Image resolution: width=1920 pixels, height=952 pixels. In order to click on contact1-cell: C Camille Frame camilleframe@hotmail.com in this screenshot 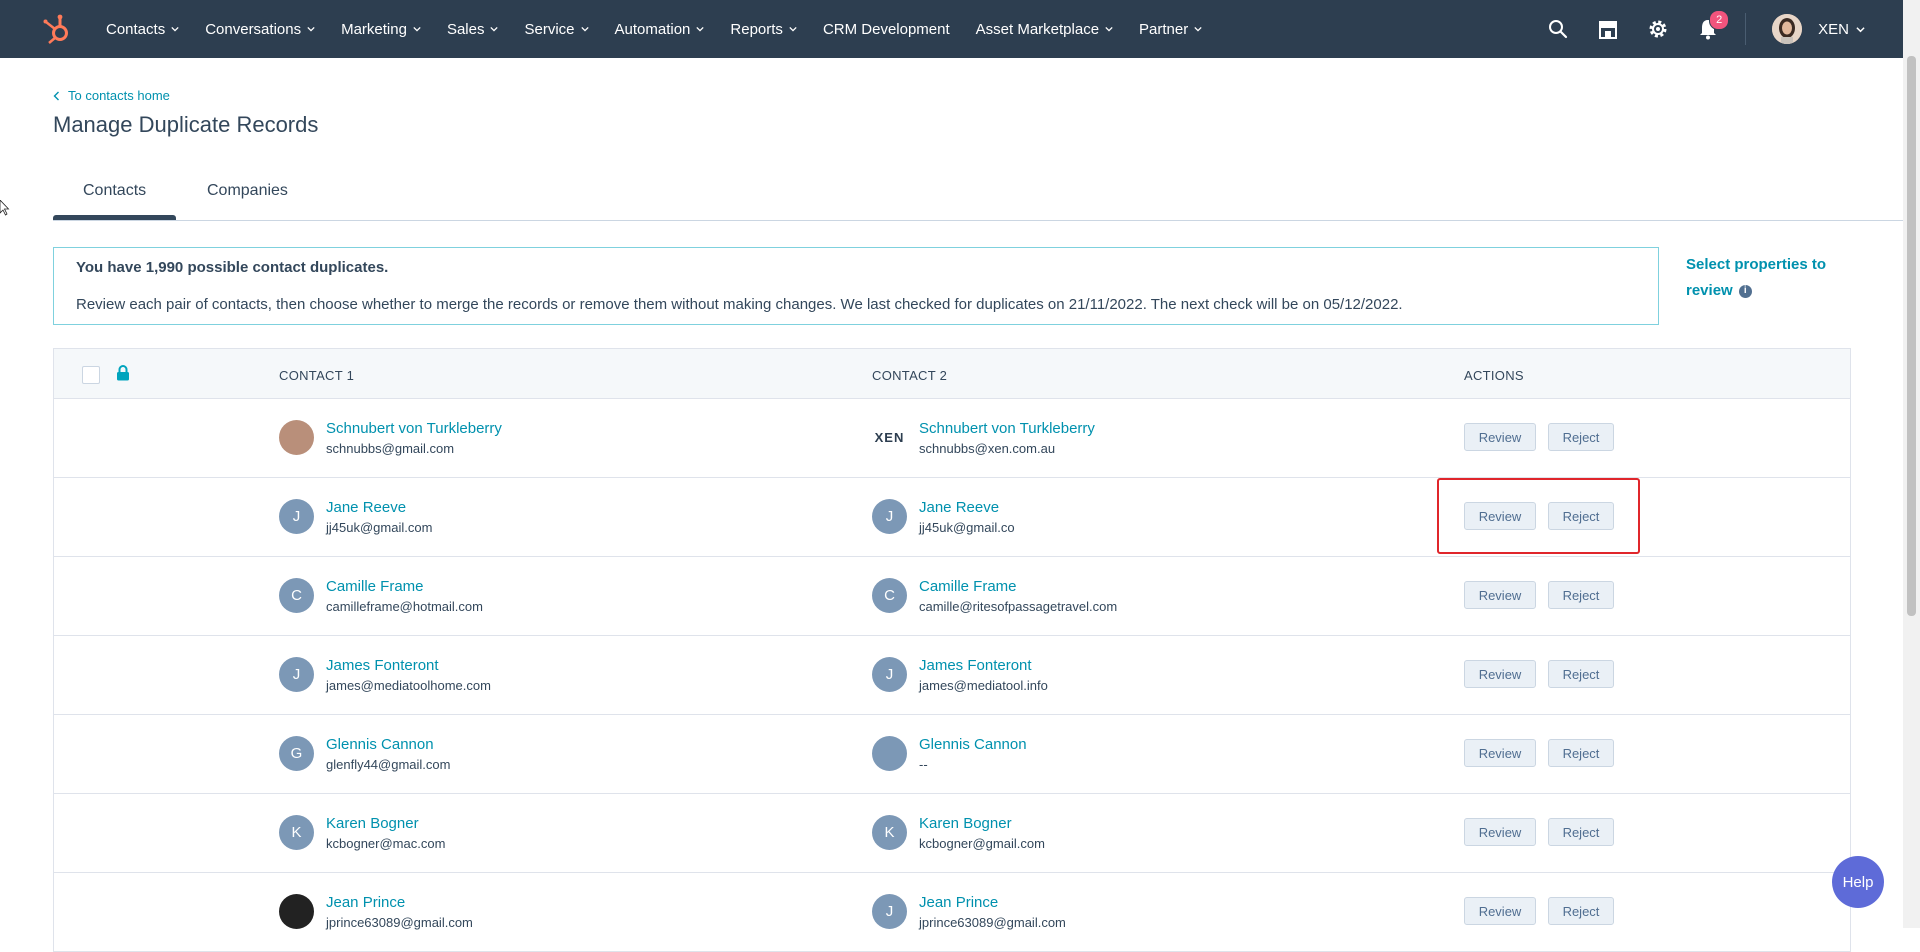, I will do `click(381, 596)`.